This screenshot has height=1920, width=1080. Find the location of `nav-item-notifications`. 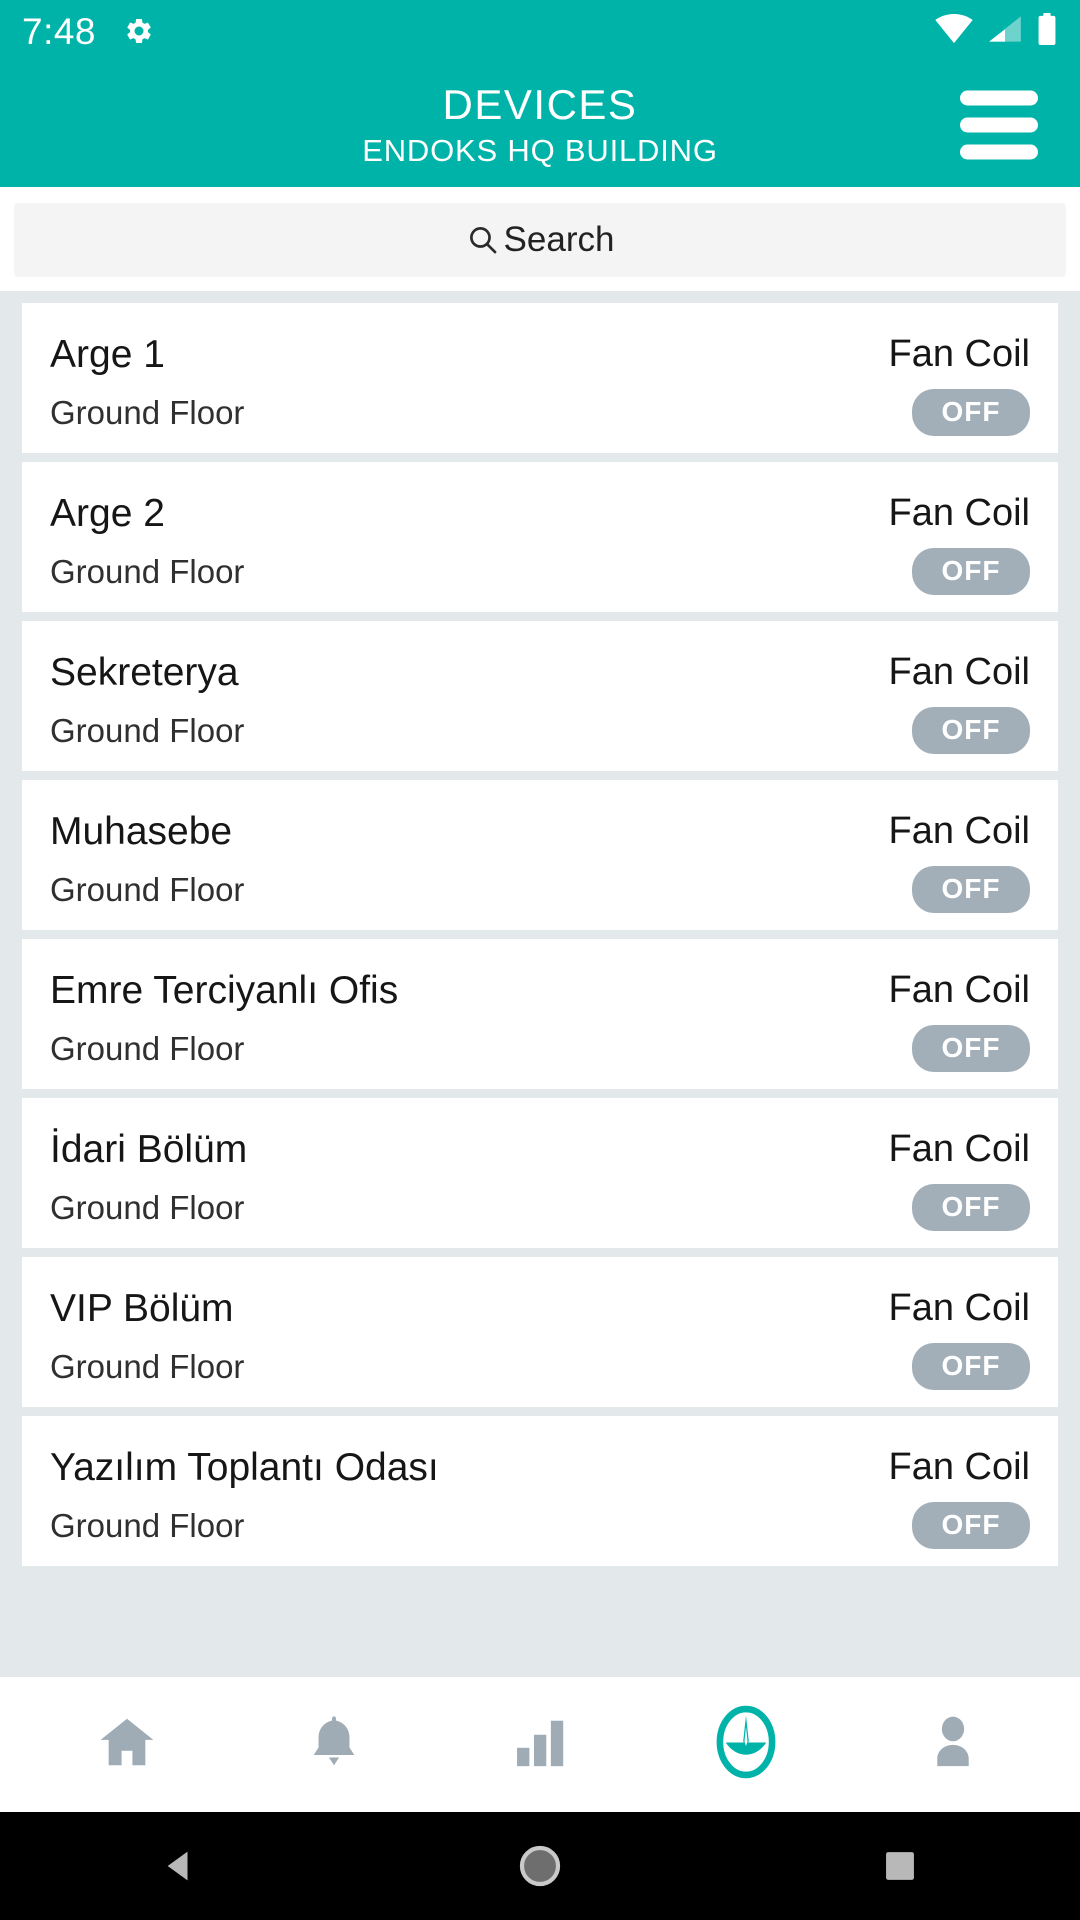

nav-item-notifications is located at coordinates (334, 1744).